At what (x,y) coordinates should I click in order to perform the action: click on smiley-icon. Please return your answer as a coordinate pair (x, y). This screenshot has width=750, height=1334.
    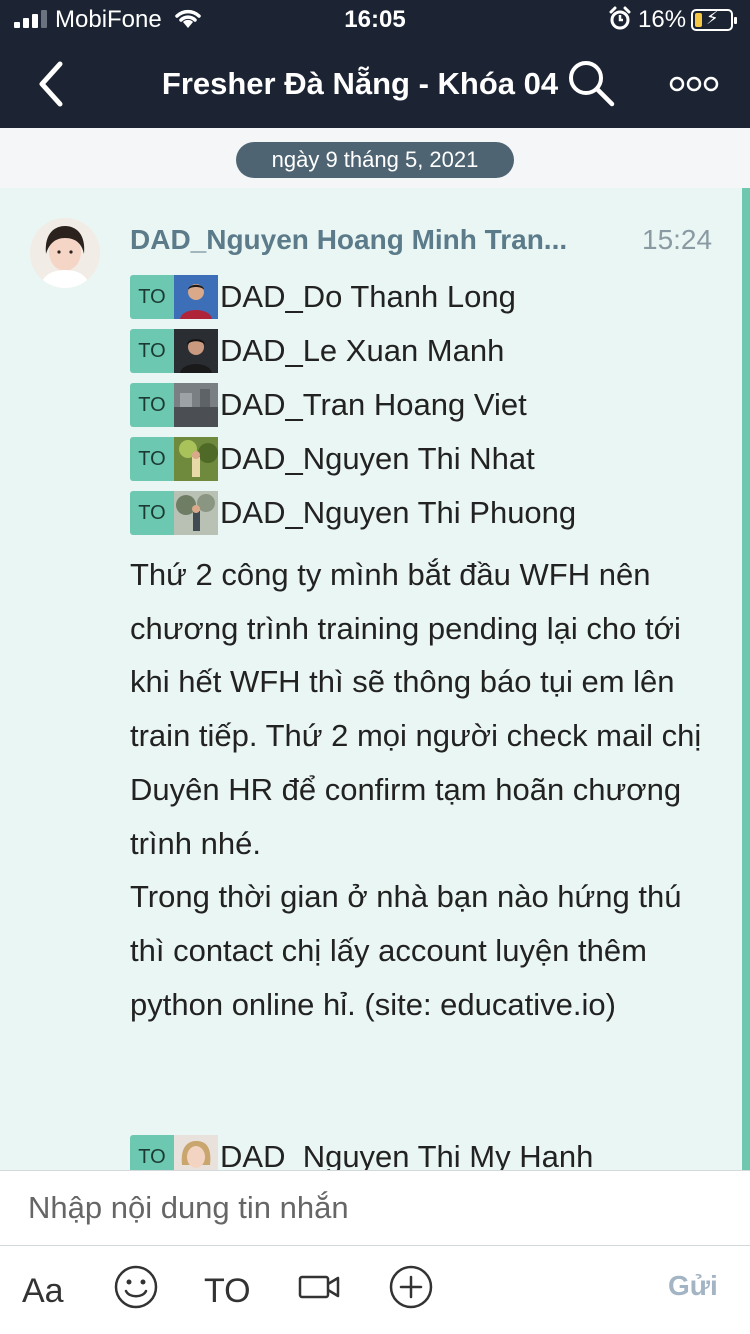
    Looking at the image, I should click on (136, 1291).